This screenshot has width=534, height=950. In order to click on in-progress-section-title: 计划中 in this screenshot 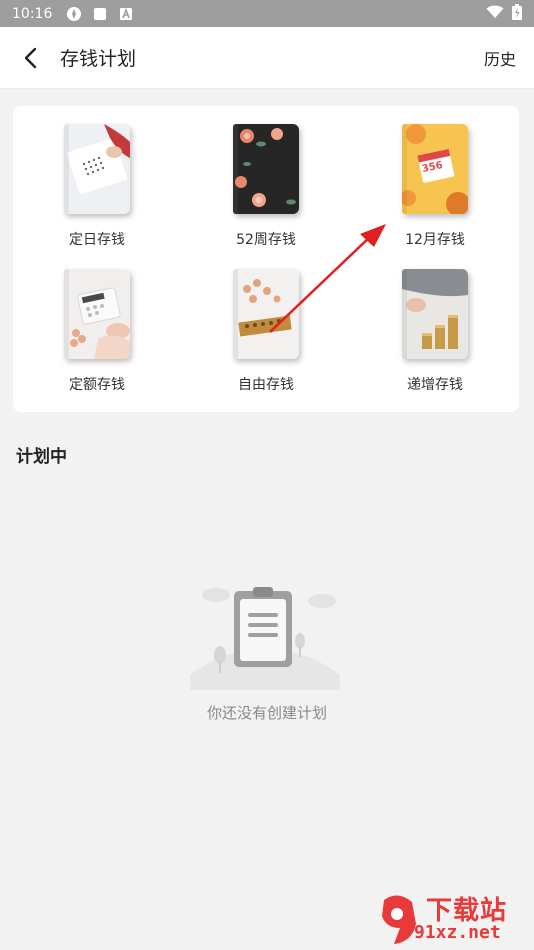, I will do `click(41, 457)`.